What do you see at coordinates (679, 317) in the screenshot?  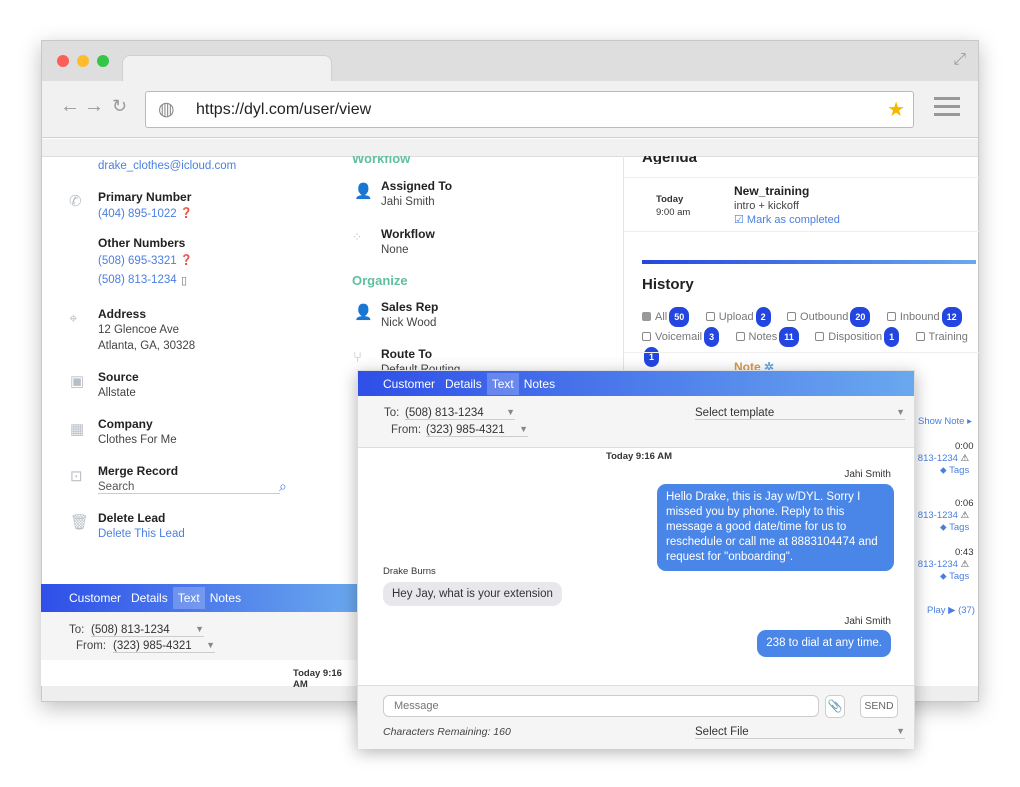 I see `count-badge: 50` at bounding box center [679, 317].